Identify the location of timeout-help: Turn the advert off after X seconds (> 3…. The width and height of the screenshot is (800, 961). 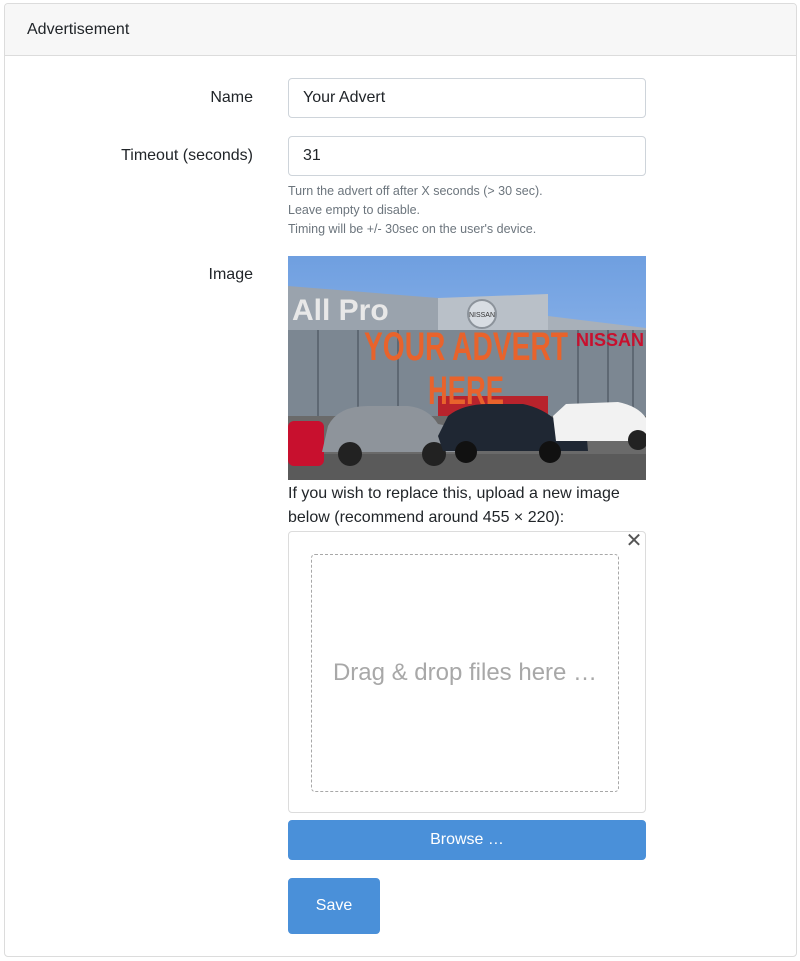
(415, 210).